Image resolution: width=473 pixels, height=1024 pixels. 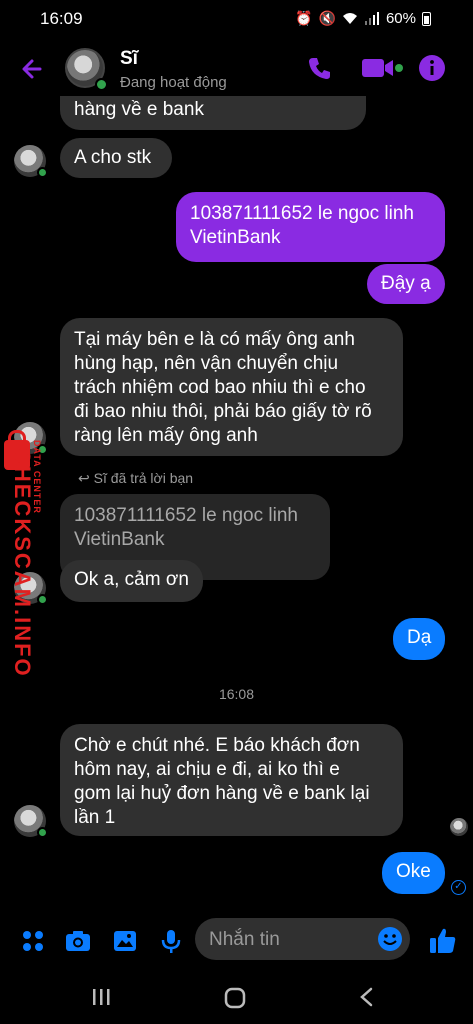 What do you see at coordinates (363, 18) in the screenshot?
I see `status-icons: ⏰ 🔇 60%` at bounding box center [363, 18].